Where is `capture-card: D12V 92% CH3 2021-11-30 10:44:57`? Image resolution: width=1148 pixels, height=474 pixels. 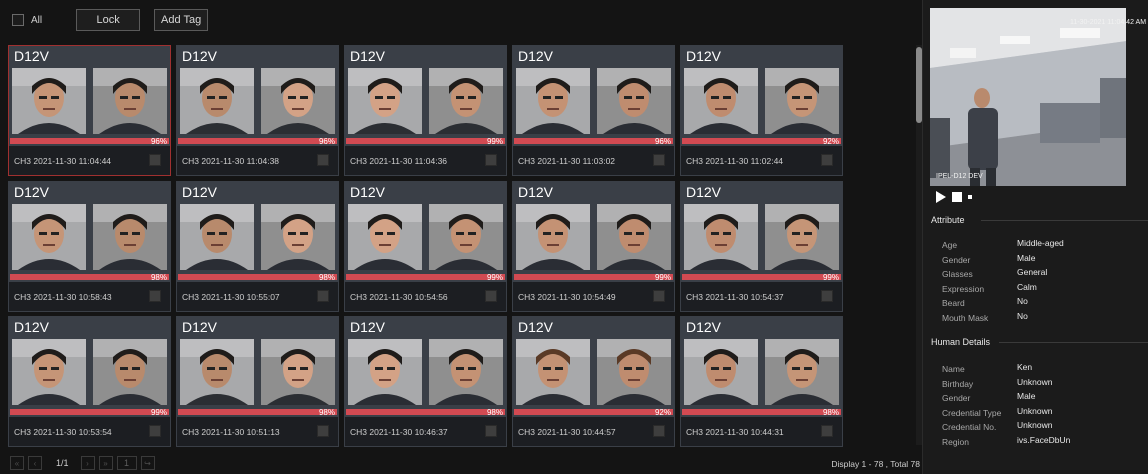
capture-card: D12V 92% CH3 2021-11-30 10:44:57 is located at coordinates (593, 381).